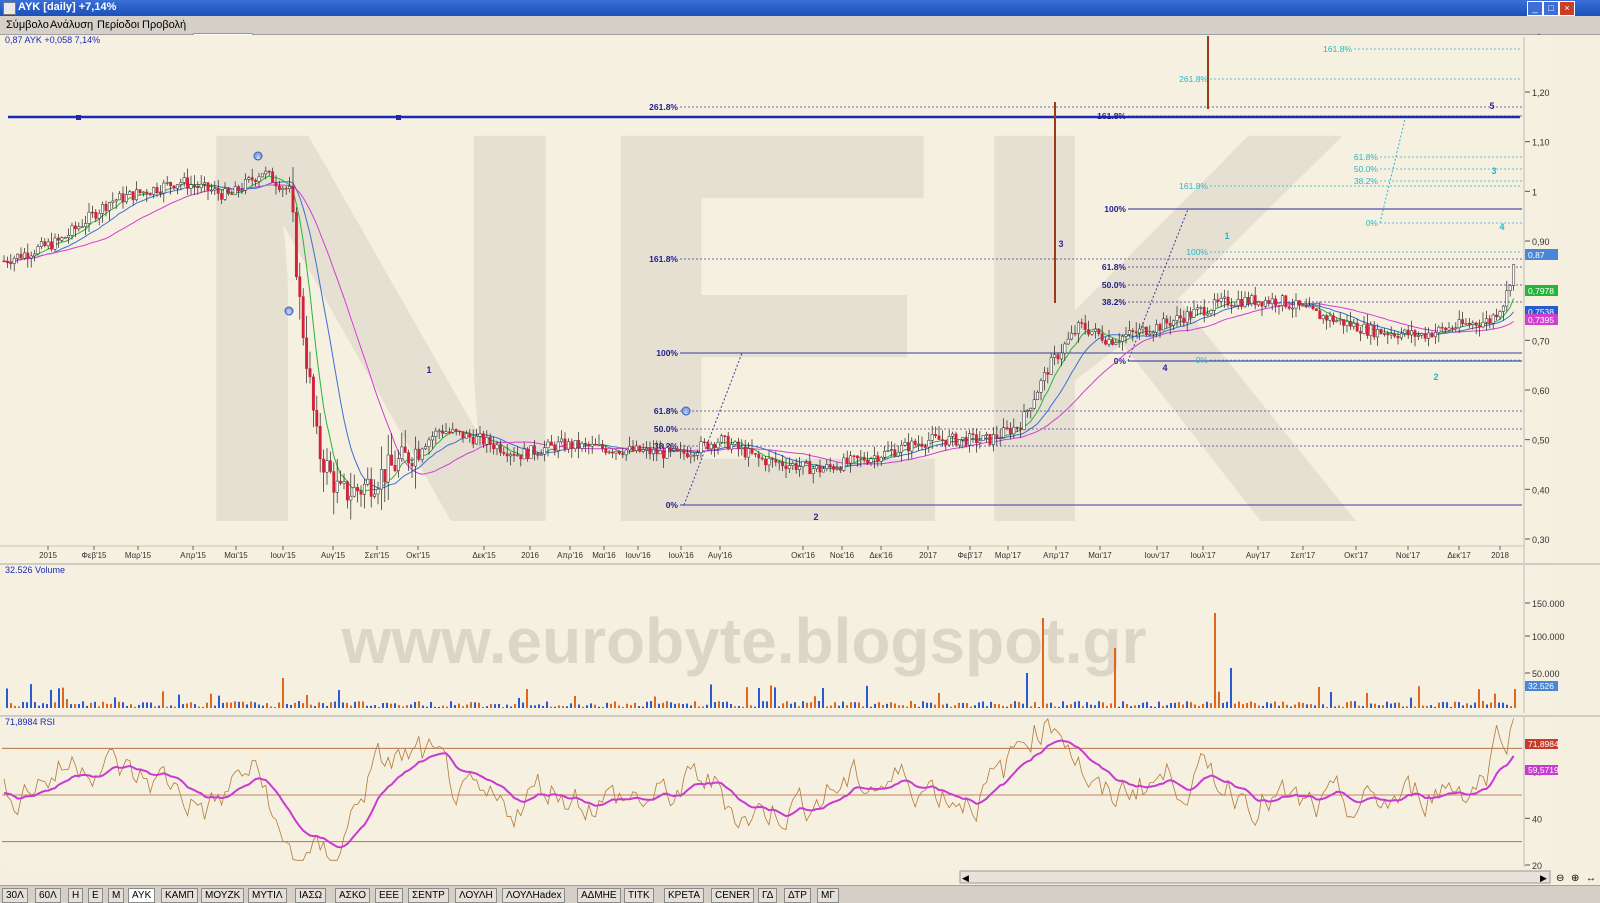  What do you see at coordinates (1541, 143) in the screenshot?
I see `price-tick-label: 1,10` at bounding box center [1541, 143].